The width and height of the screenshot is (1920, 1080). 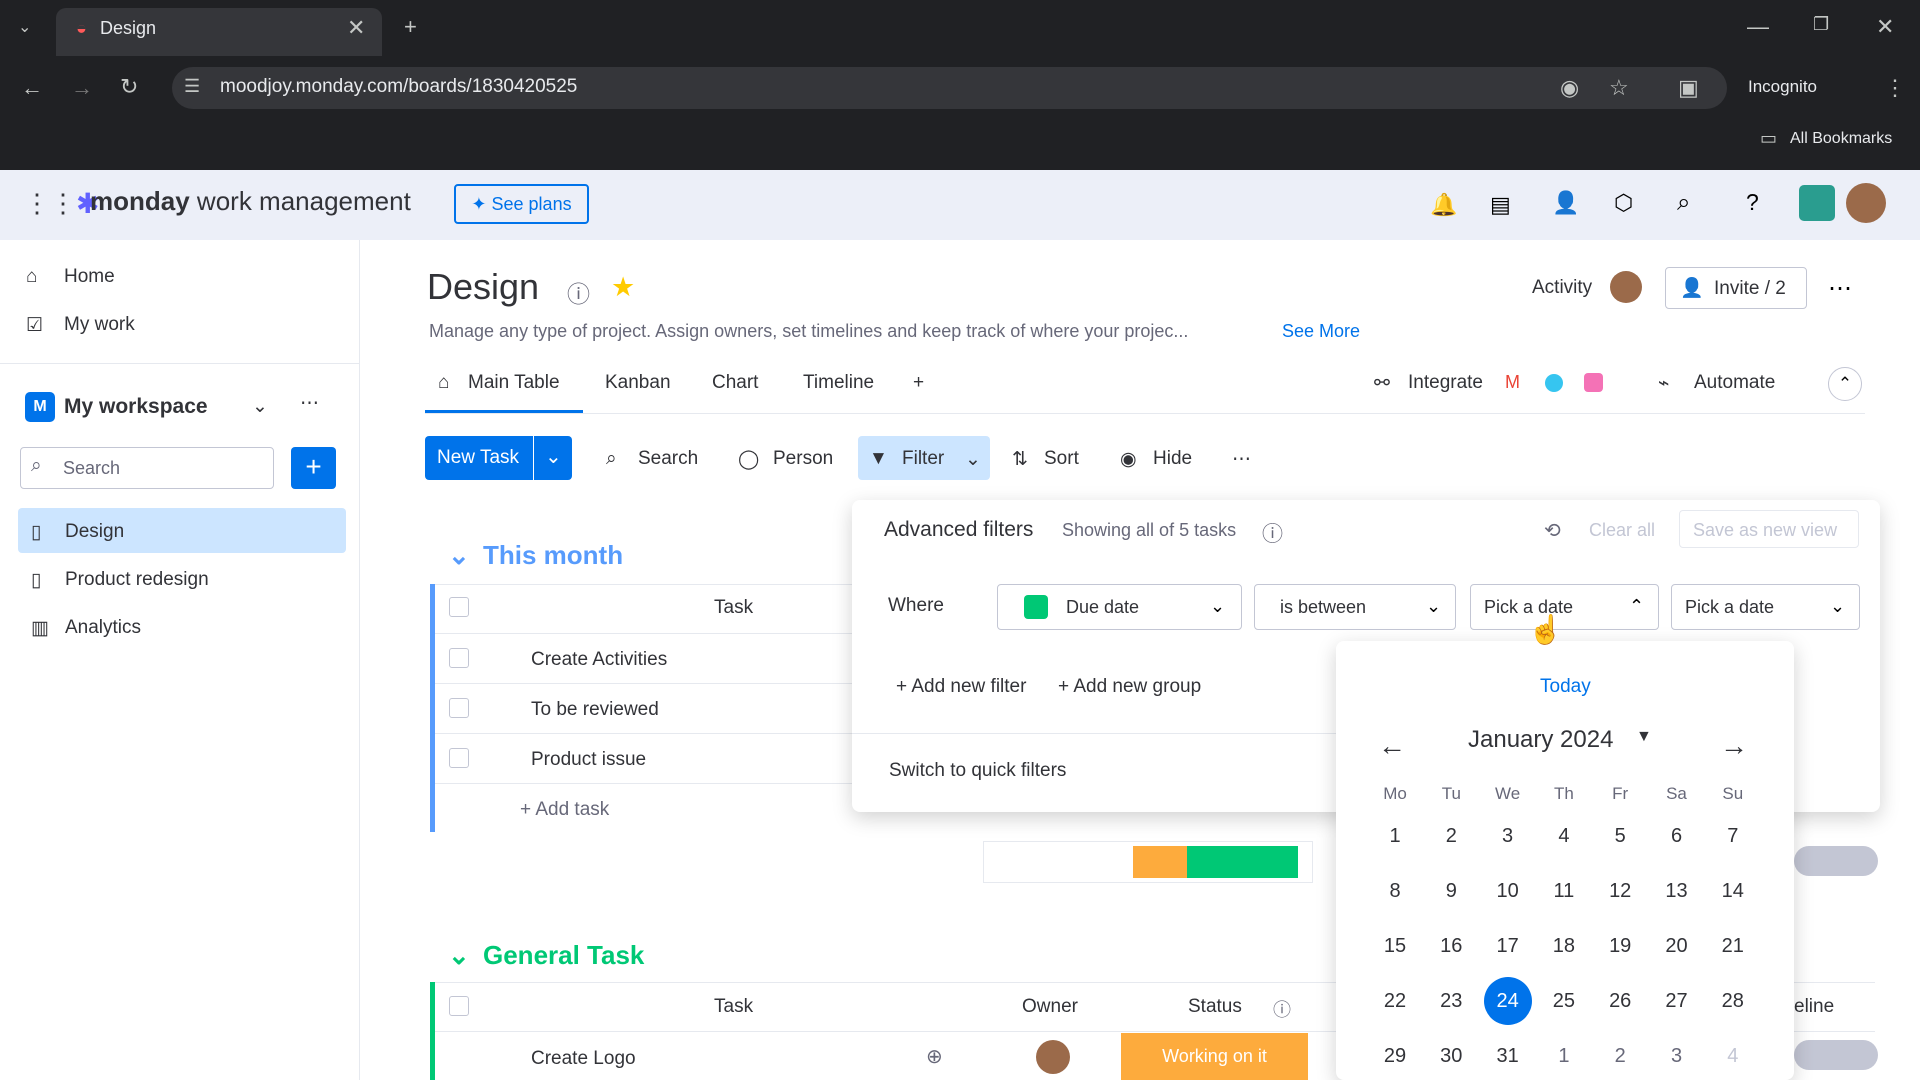 I want to click on calendar-day: 11, so click(x=1564, y=891).